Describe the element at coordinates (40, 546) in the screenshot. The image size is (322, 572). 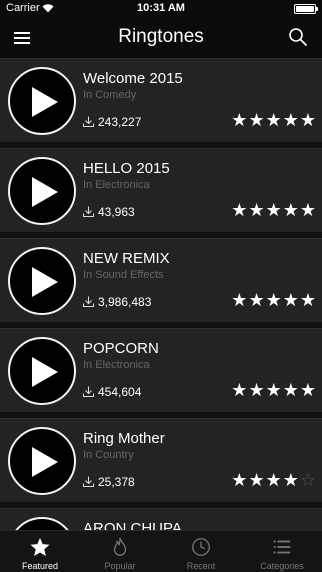
I see `star-icon` at that location.